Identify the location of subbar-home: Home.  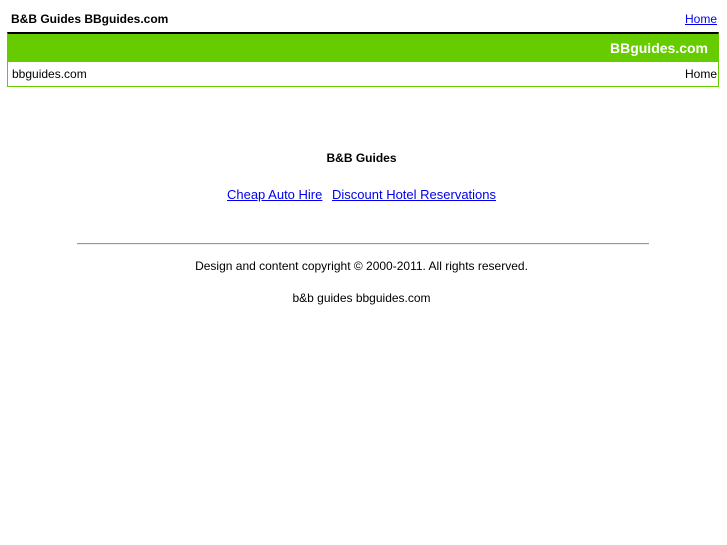
(700, 74).